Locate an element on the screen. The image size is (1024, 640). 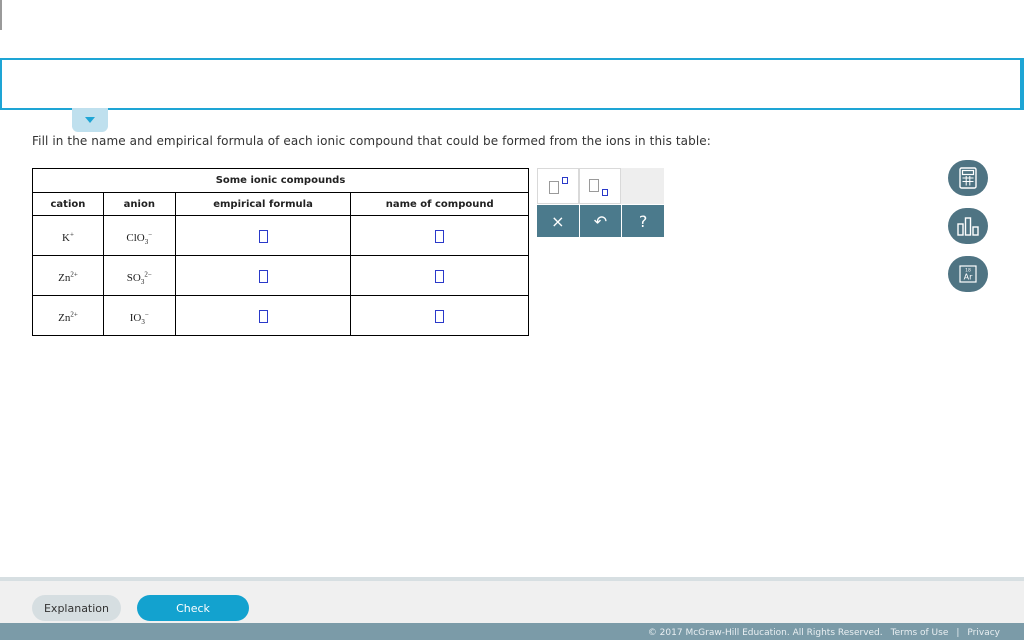
check-button: Check is located at coordinates (193, 608).